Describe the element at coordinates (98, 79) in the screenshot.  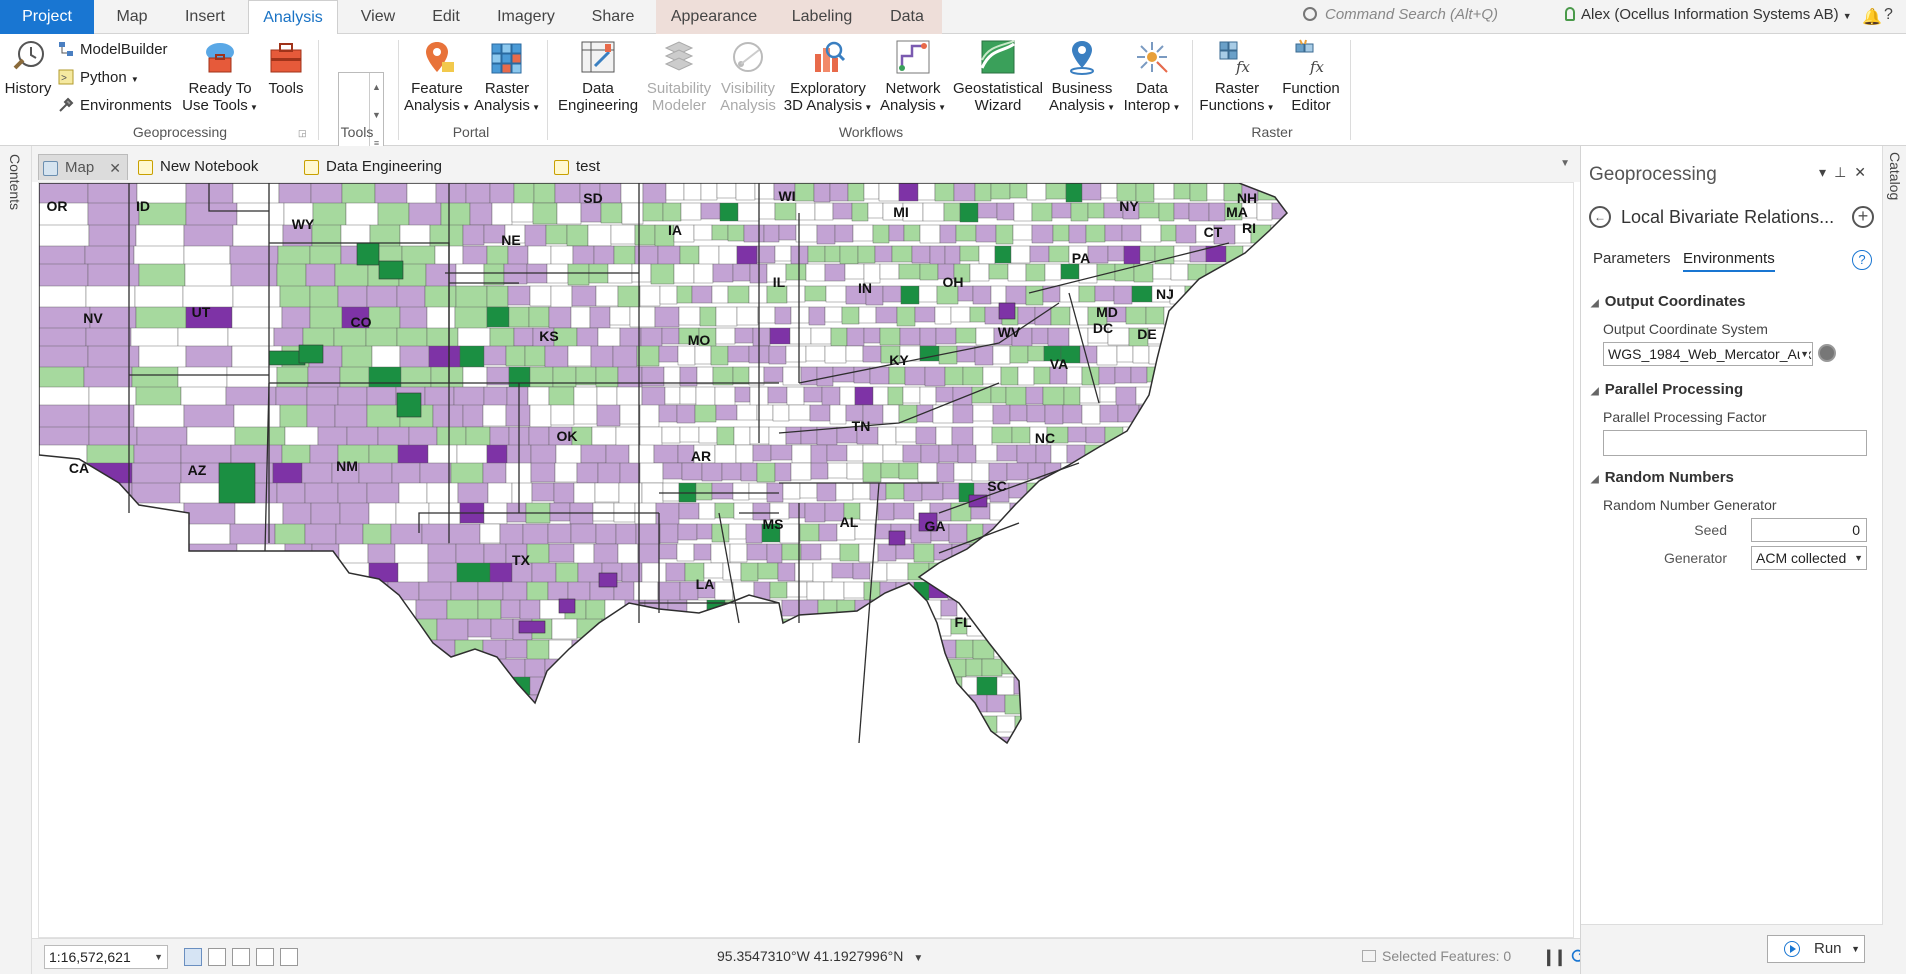
I see `python-button: > Python ▼` at that location.